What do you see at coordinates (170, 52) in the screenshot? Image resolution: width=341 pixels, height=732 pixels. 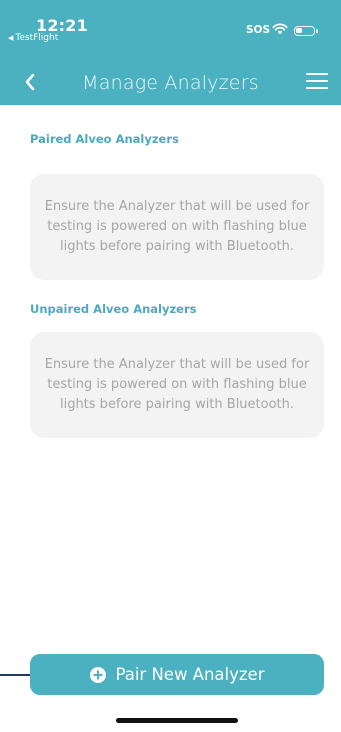 I see `header-background: 12:21 ◀ TestFlight SOS Manage Analyzers` at bounding box center [170, 52].